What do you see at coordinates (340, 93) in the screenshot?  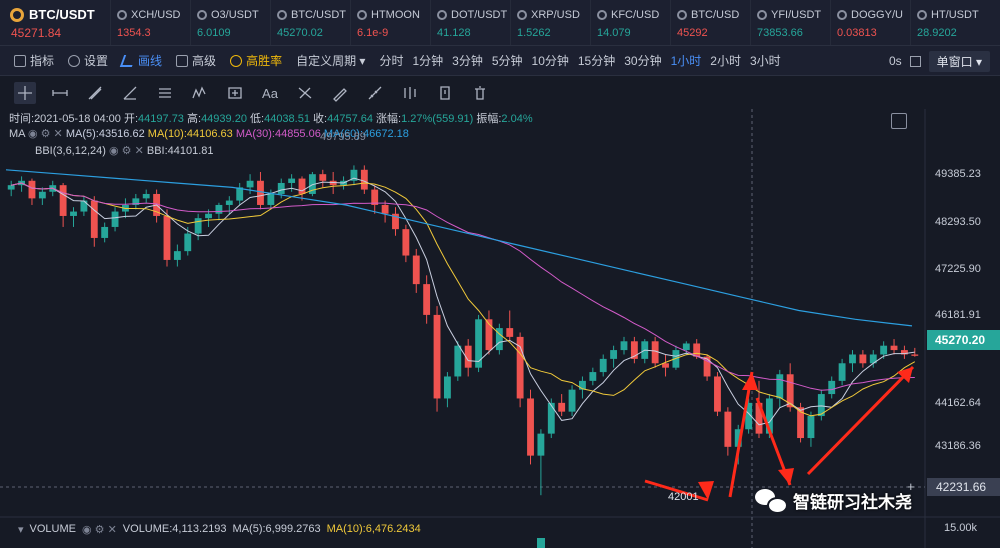 I see `brush-icon` at bounding box center [340, 93].